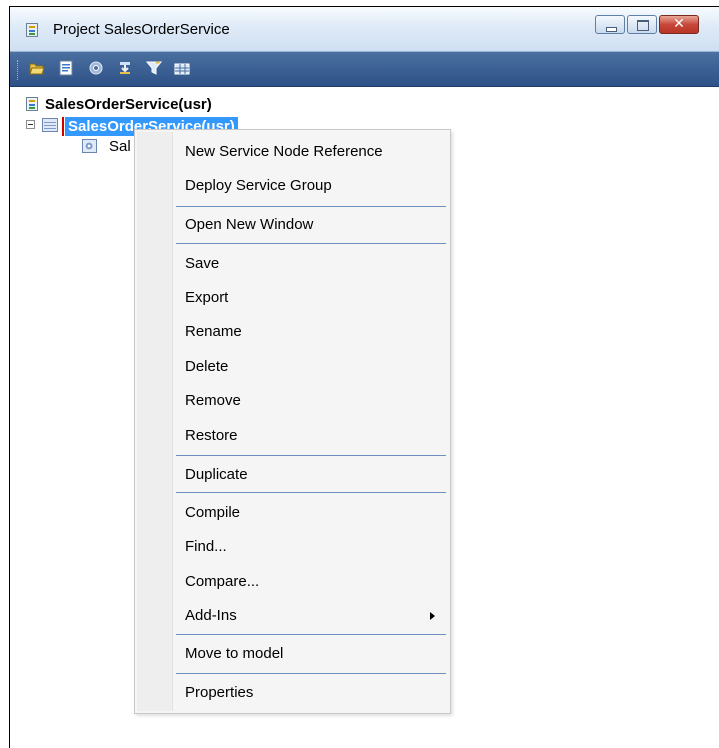  Describe the element at coordinates (96, 68) in the screenshot. I see `settings-icon` at that location.